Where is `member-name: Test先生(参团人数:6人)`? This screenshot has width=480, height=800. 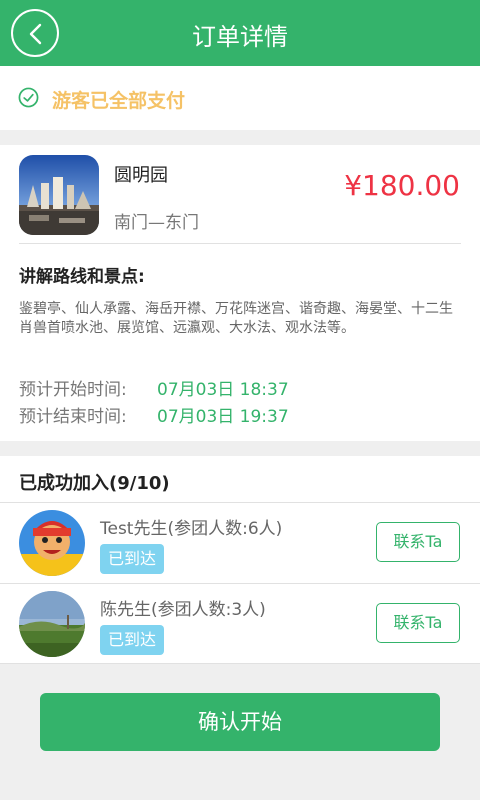 member-name: Test先生(参团人数:6人) is located at coordinates (191, 529).